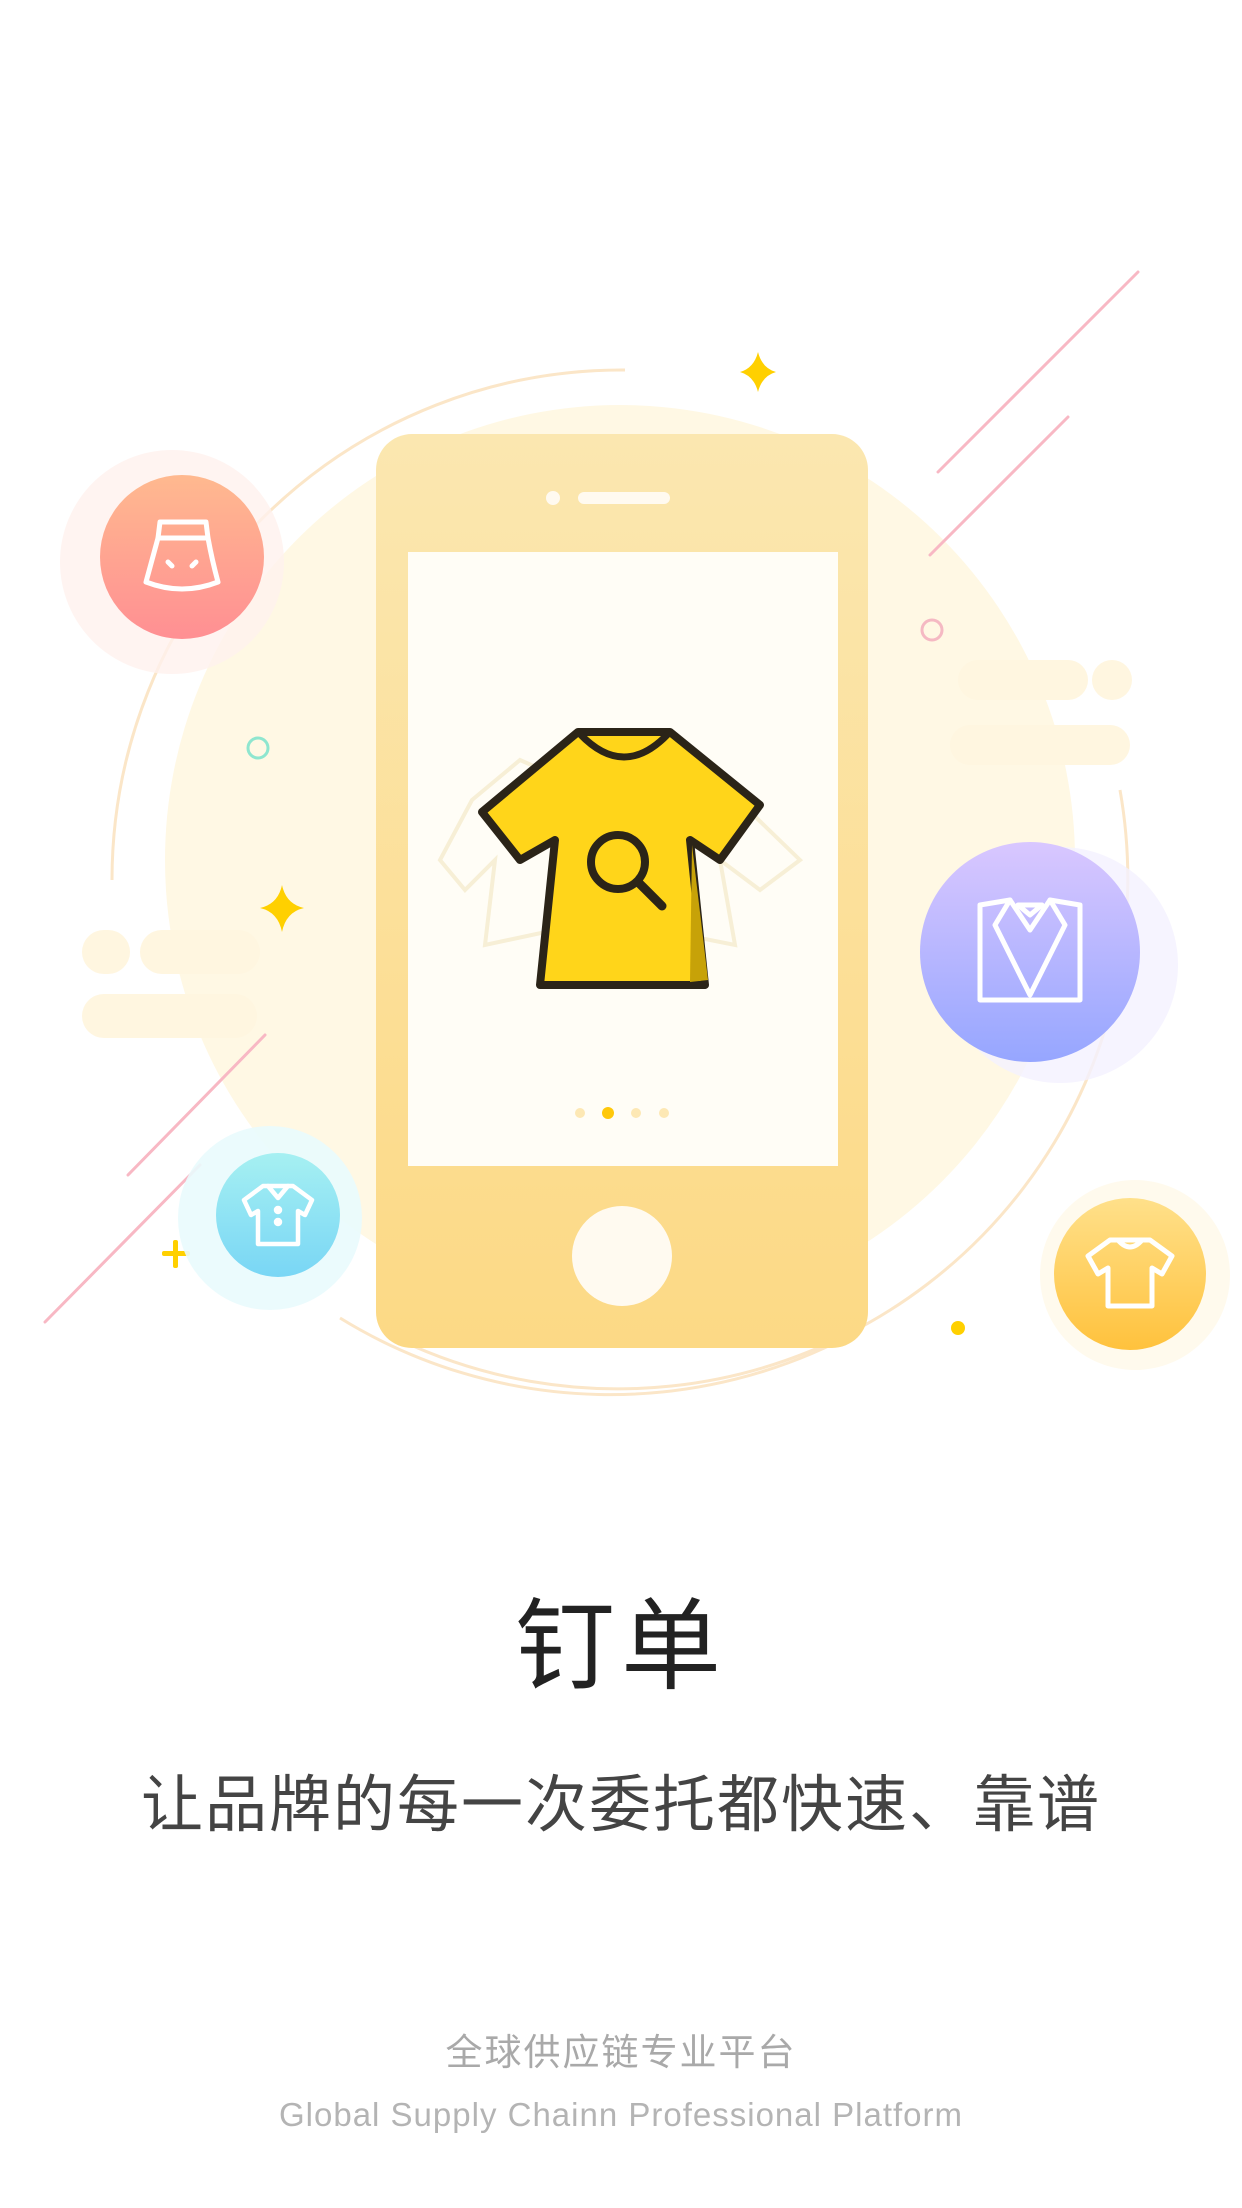 Image resolution: width=1242 pixels, height=2208 pixels. I want to click on page-subtitle: 让品牌的每一次委托都快速、靠谱, so click(620, 1804).